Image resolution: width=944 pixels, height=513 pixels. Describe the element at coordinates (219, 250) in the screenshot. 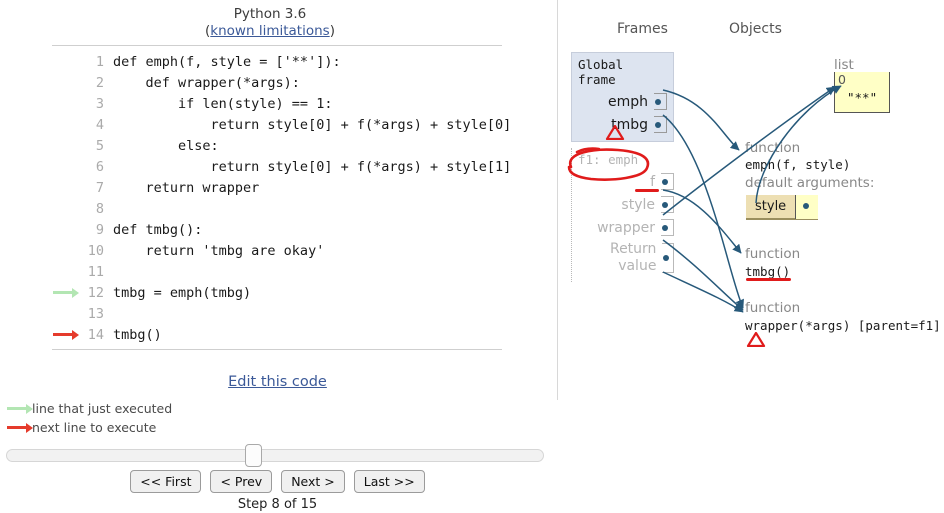

I see `code-text: return 'tmbg are okay'` at that location.